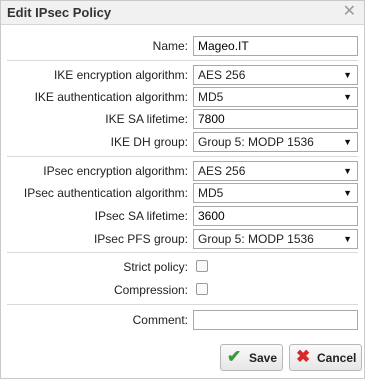 Image resolution: width=365 pixels, height=379 pixels. I want to click on ike-encryption-select: AES 256 ▼, so click(275, 75).